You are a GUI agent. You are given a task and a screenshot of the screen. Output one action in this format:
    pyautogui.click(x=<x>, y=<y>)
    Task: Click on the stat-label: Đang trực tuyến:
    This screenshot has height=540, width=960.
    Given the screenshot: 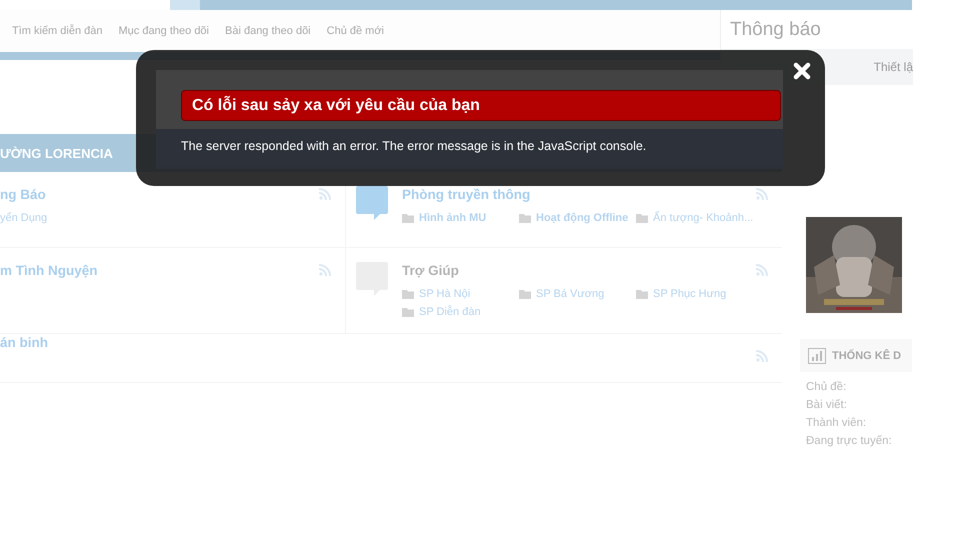 What is the action you would take?
    pyautogui.click(x=849, y=441)
    